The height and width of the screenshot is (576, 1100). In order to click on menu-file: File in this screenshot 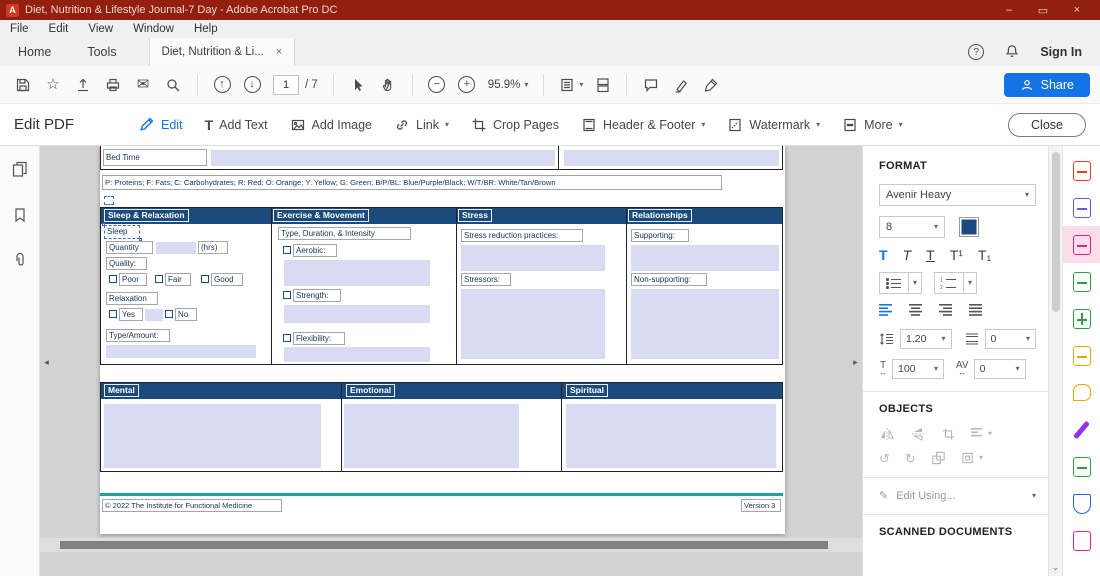, I will do `click(19, 29)`.